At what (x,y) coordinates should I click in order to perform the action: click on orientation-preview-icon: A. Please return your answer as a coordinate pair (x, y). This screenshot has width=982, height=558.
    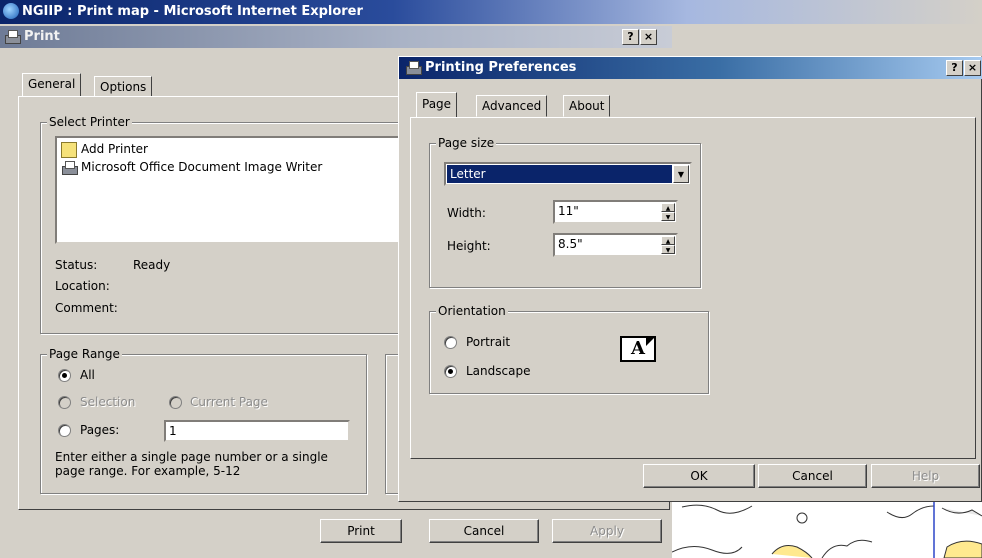
    Looking at the image, I should click on (638, 349).